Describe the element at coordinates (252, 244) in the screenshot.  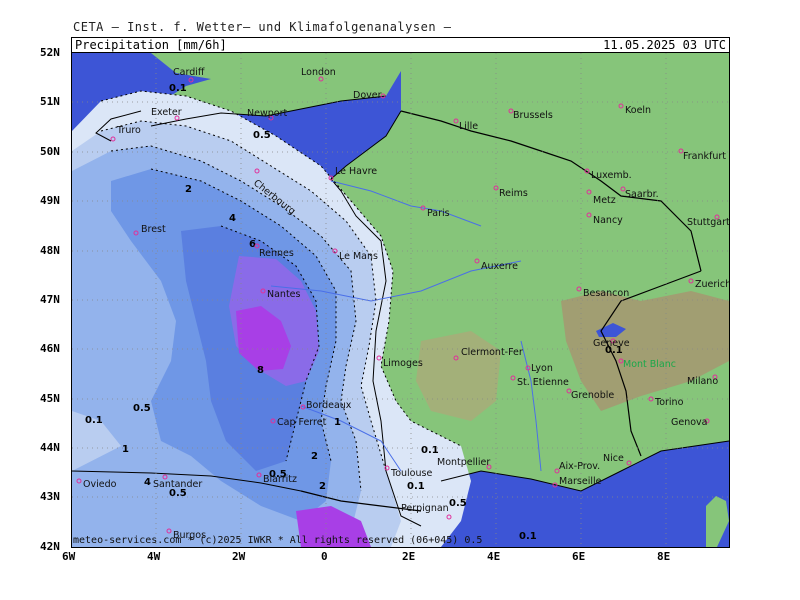
I see `contour-label-6: 6` at that location.